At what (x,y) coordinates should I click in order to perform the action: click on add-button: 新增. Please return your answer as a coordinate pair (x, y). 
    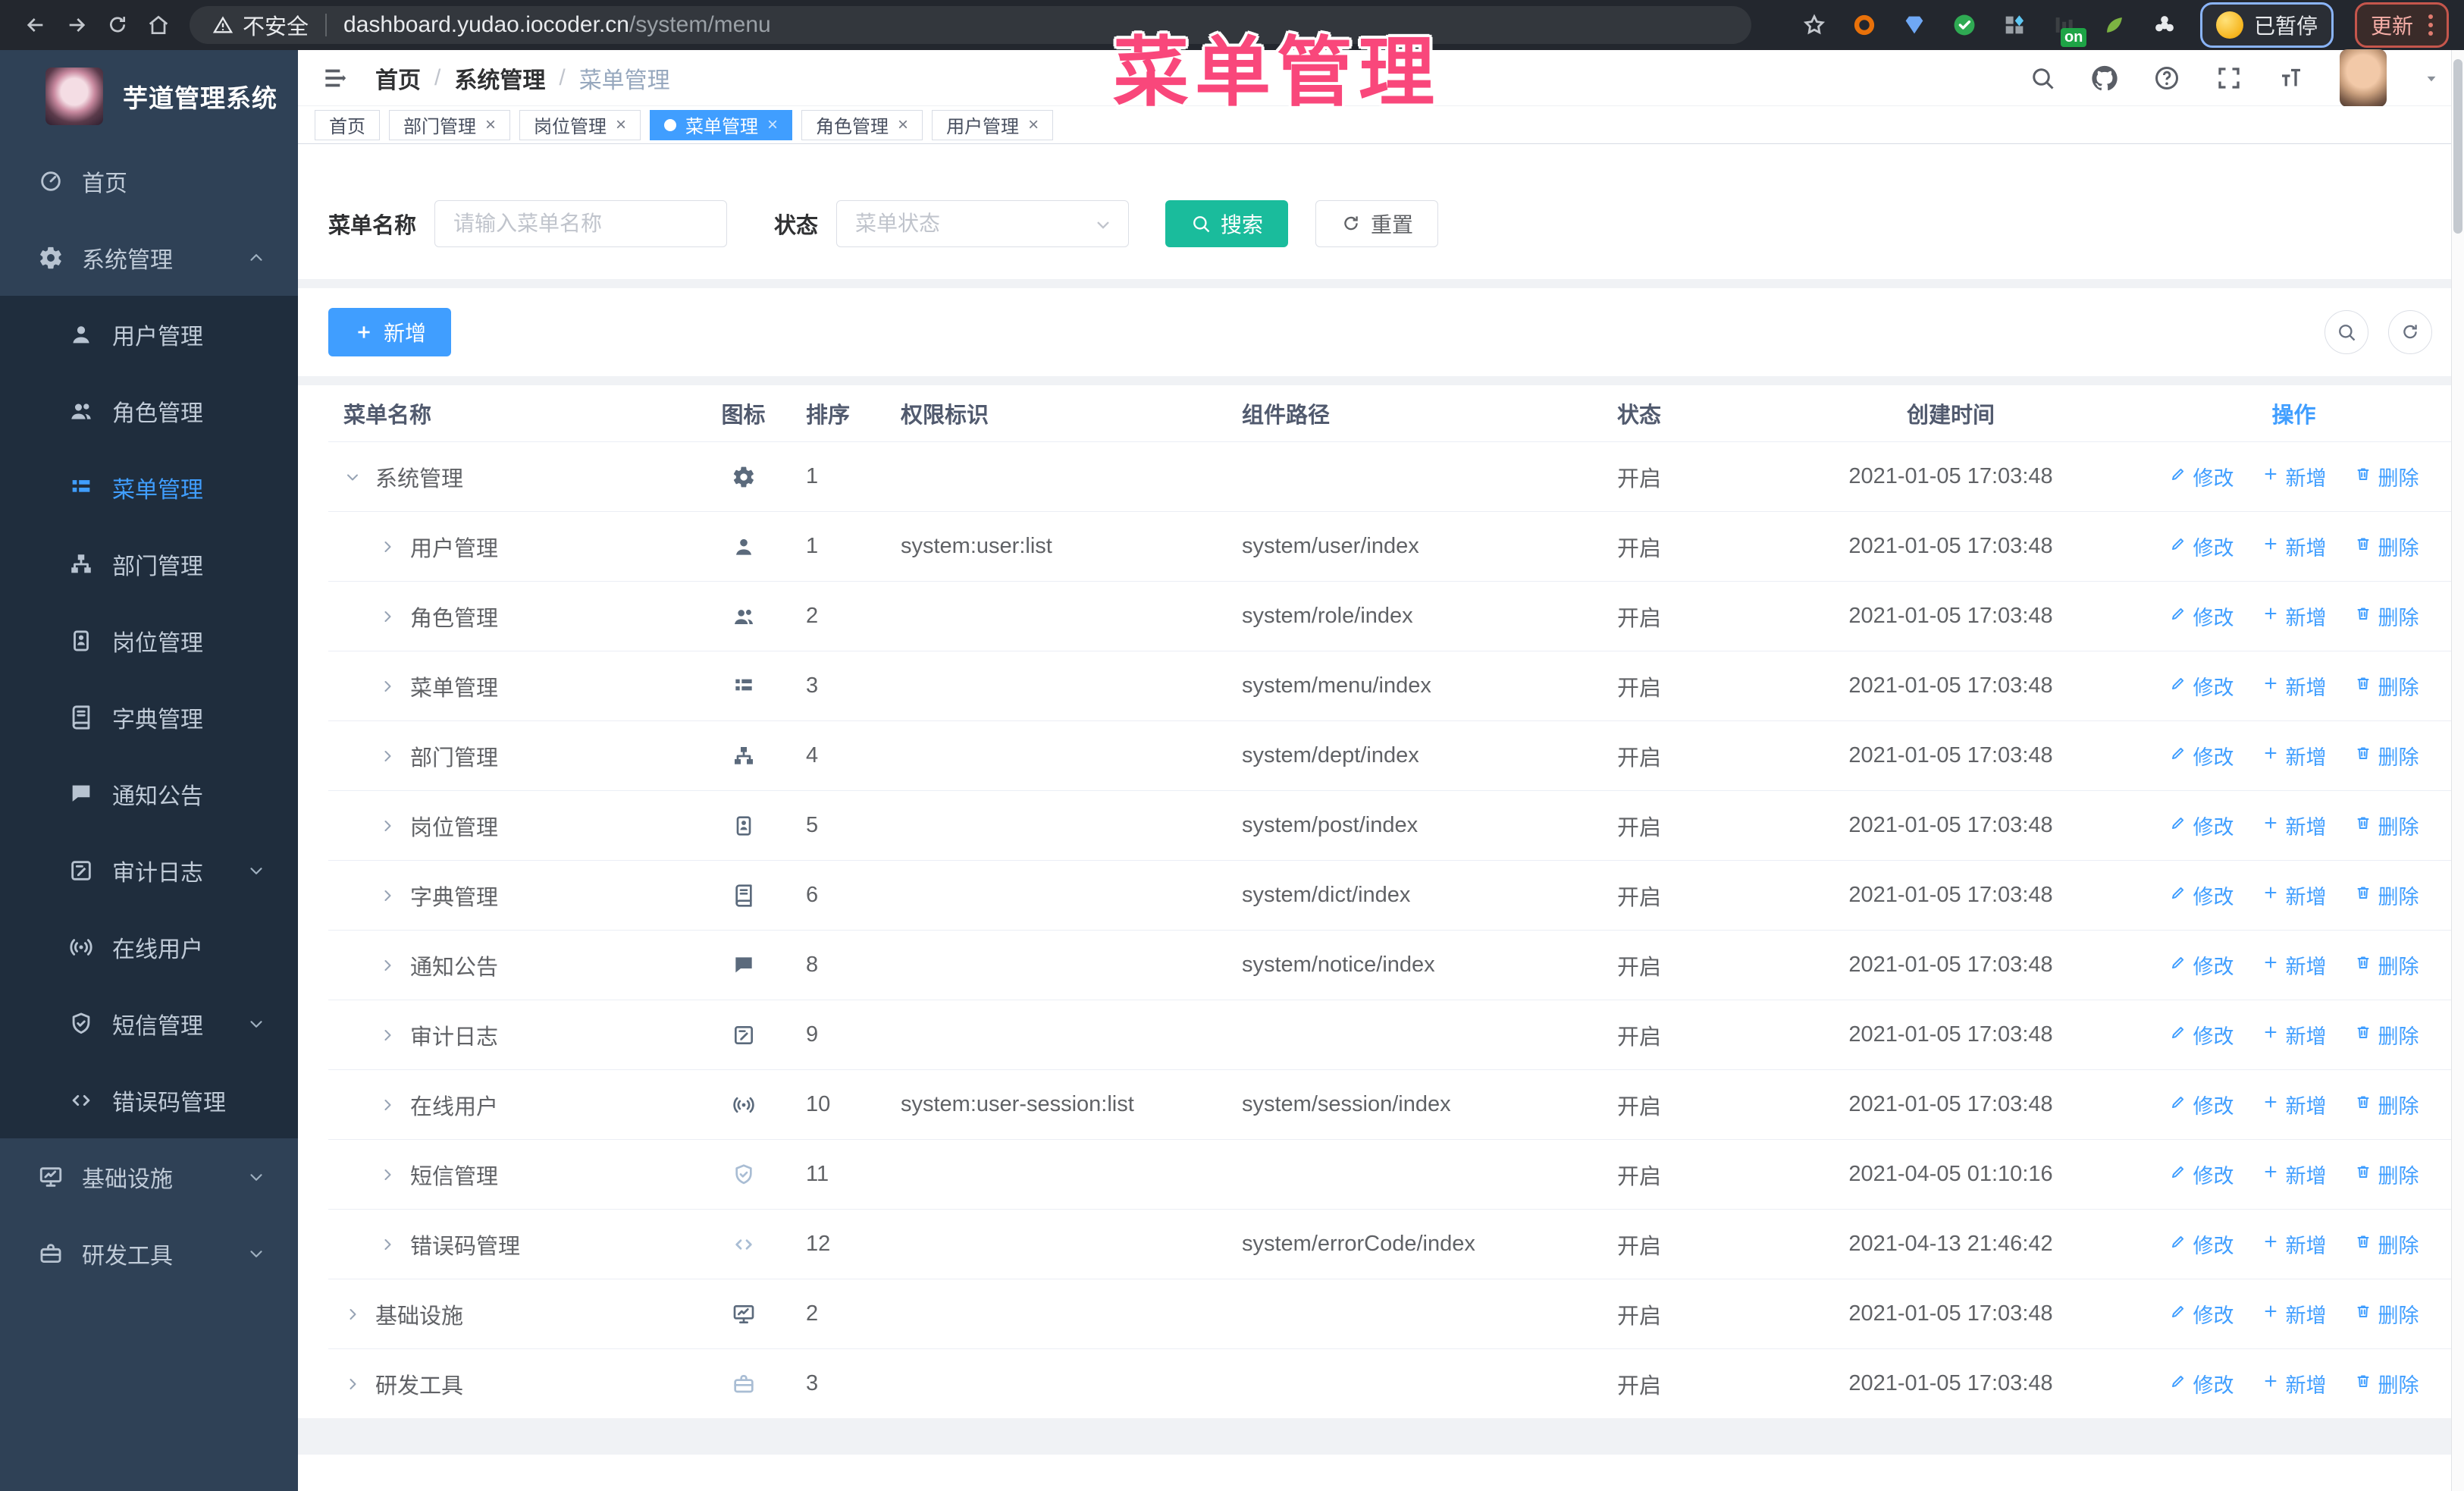
    Looking at the image, I should click on (390, 332).